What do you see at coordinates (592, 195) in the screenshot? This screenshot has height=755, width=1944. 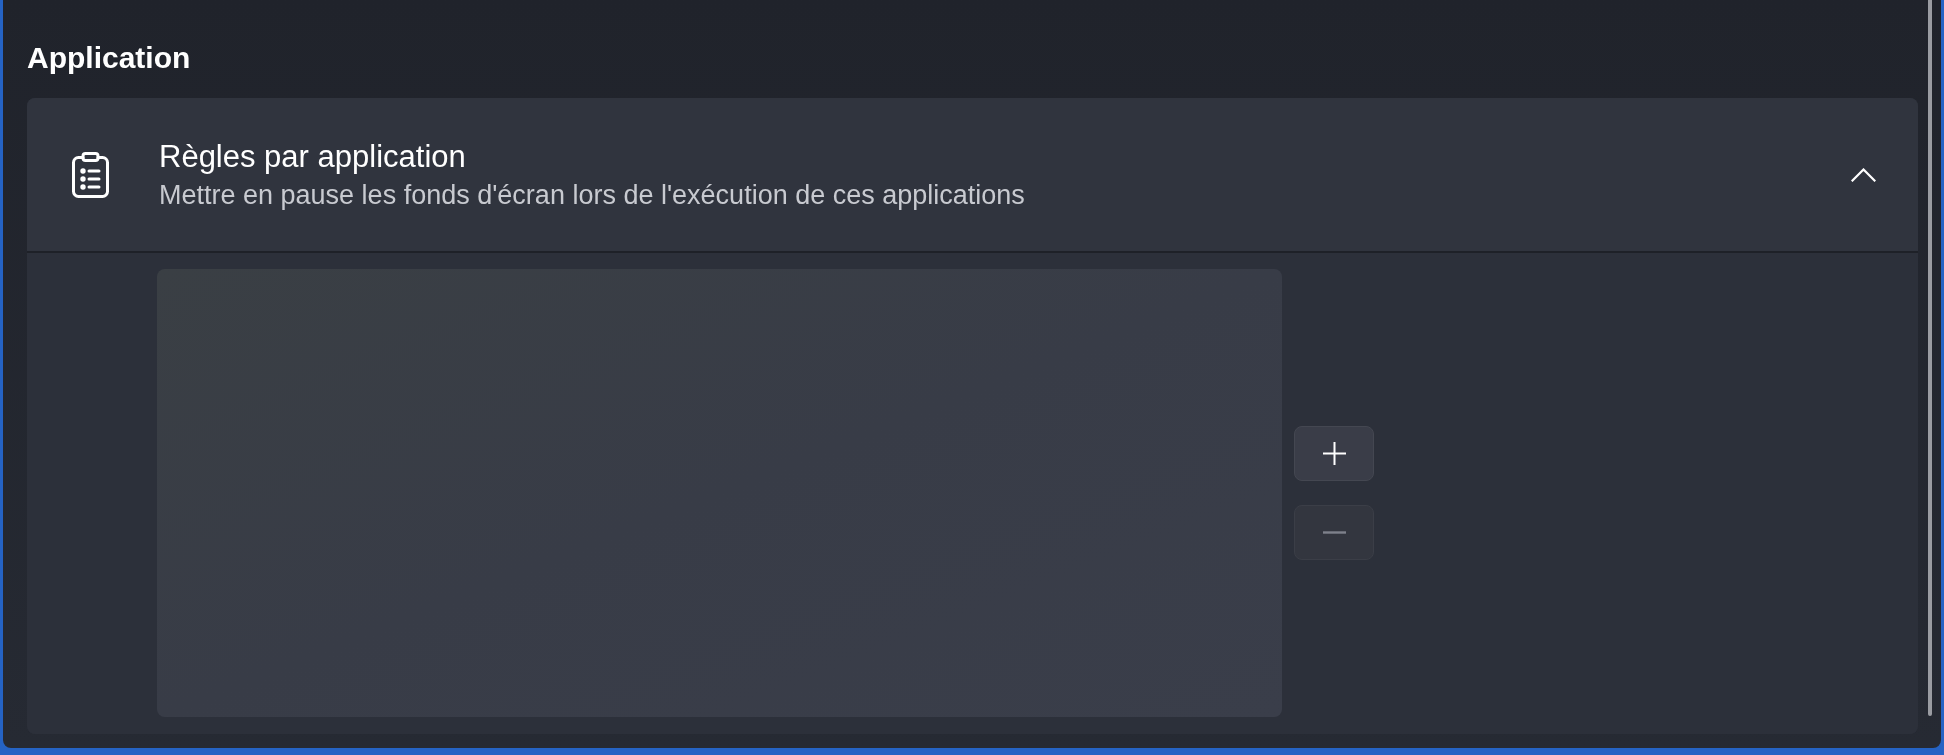 I see `expander-description: Mettre en pause les fonds d'écran lors de l'exécution de ces applications` at bounding box center [592, 195].